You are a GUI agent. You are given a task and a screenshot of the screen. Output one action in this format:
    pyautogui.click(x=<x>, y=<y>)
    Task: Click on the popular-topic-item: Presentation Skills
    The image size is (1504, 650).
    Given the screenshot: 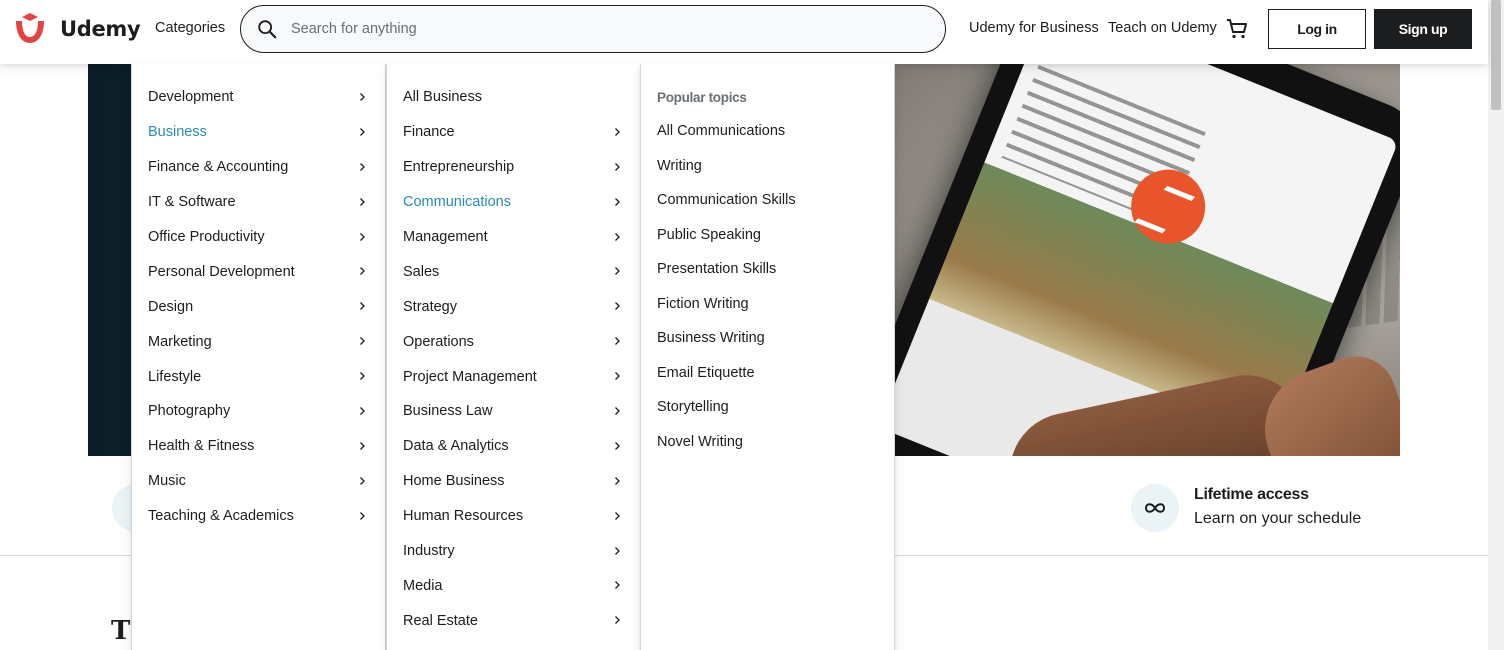 What is the action you would take?
    pyautogui.click(x=767, y=269)
    